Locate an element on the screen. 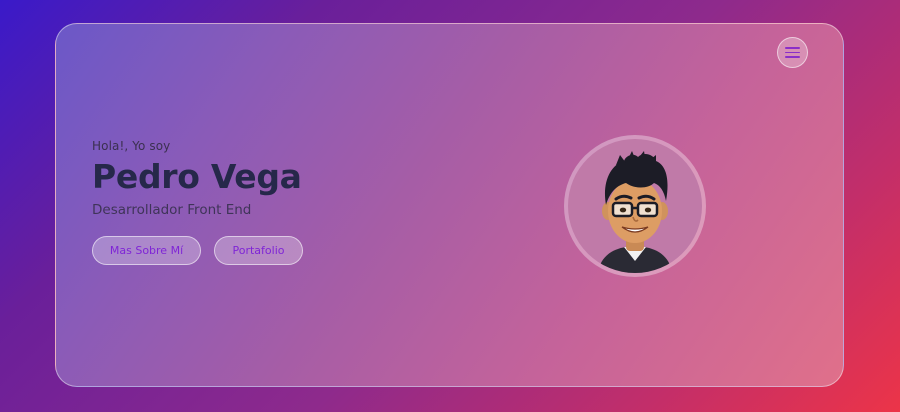 The height and width of the screenshot is (412, 900). role-subtitle: Desarrollador Front End is located at coordinates (172, 210).